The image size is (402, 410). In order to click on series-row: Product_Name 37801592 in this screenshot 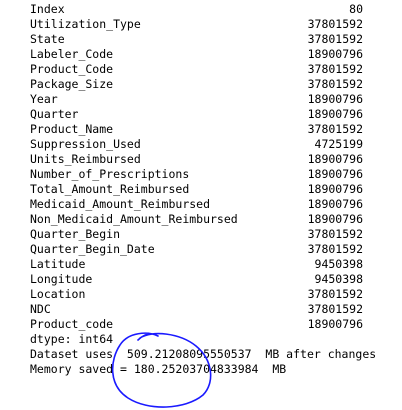, I will do `click(203, 129)`.